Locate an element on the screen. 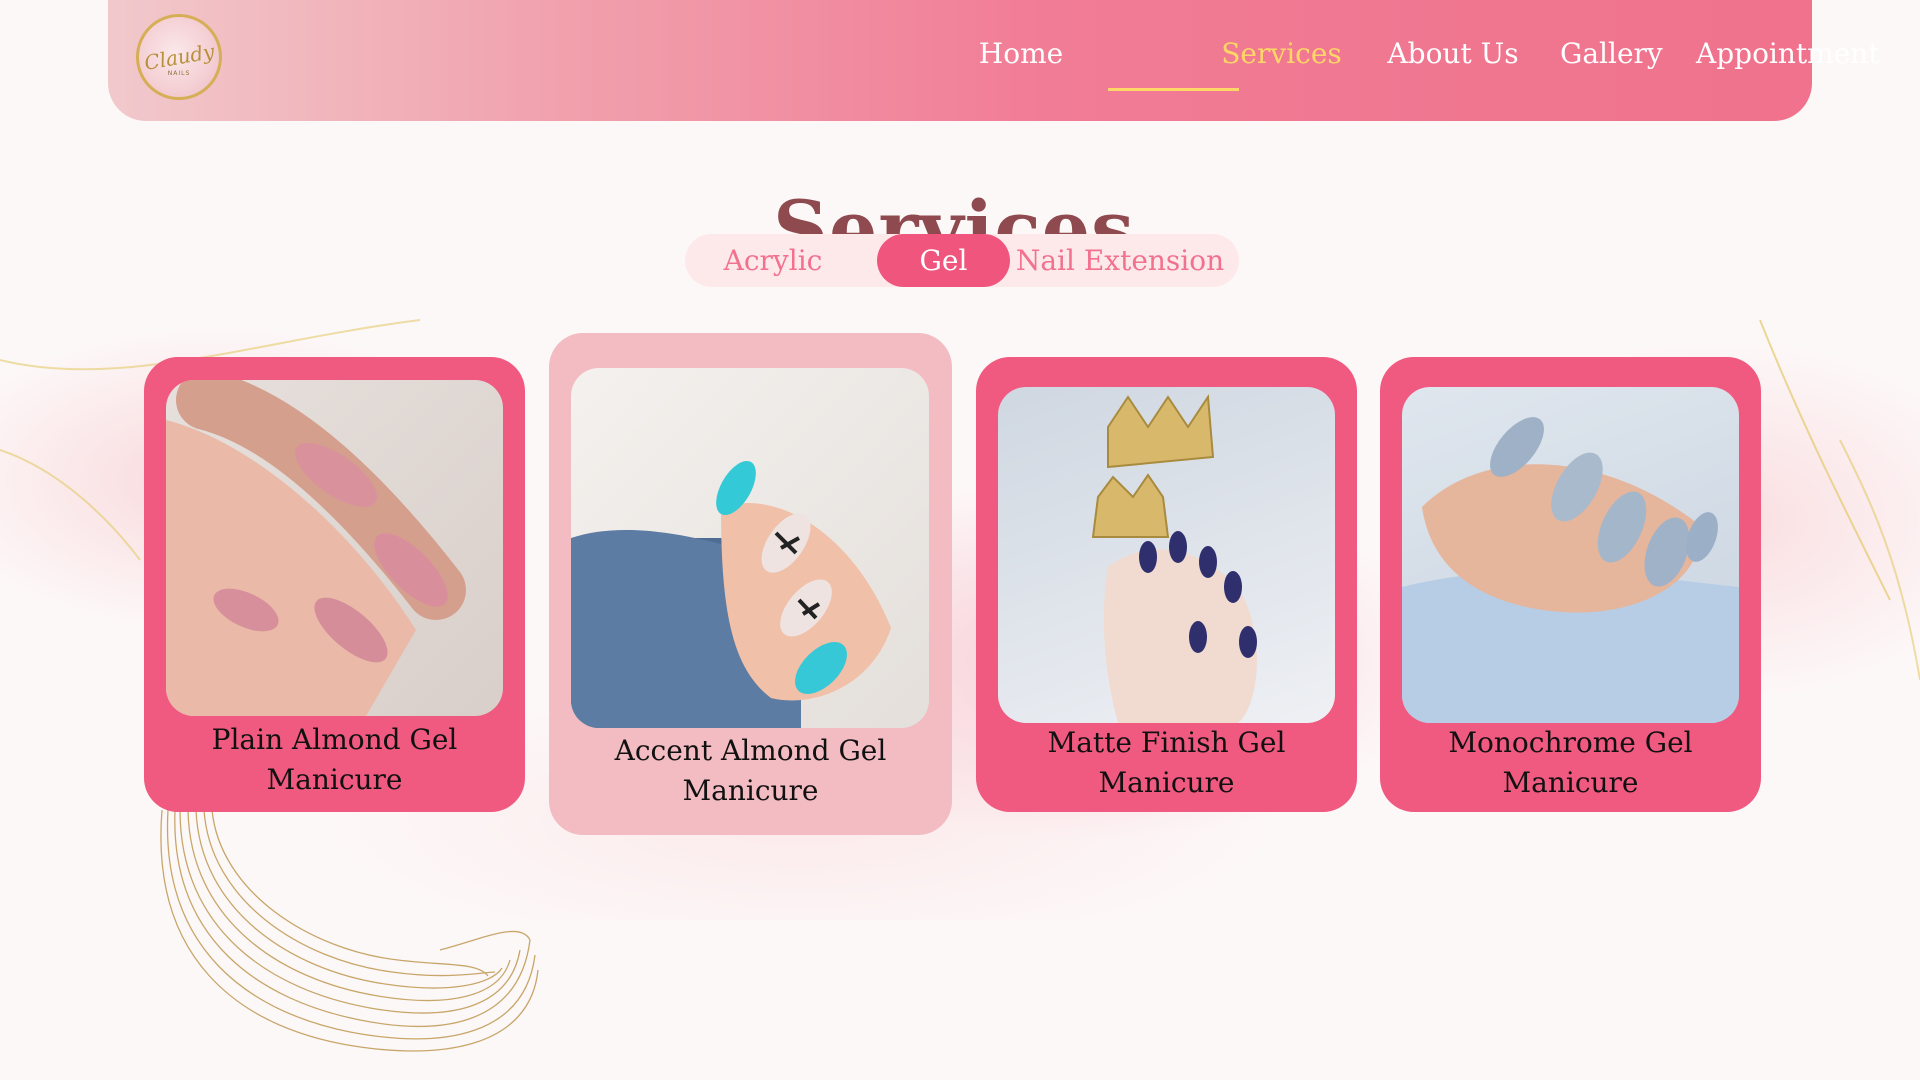  card-title-line1: Matte Finish Gel is located at coordinates (1166, 742).